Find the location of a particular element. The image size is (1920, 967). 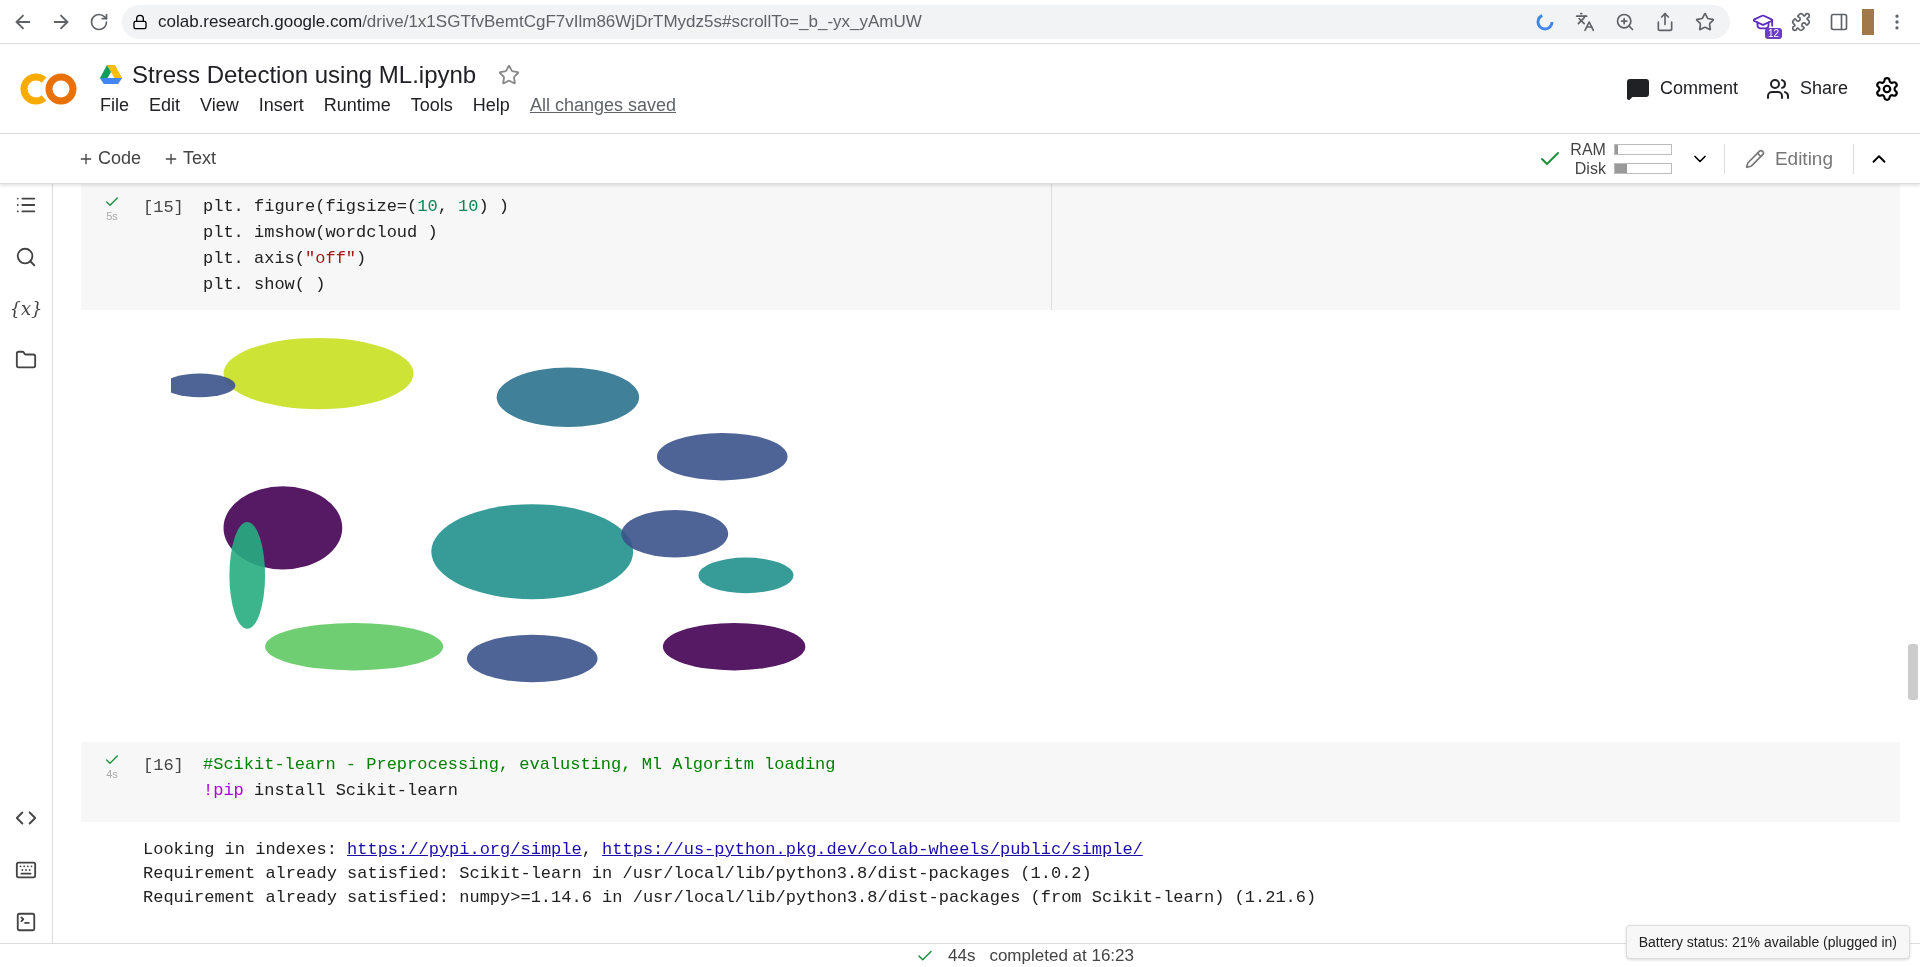

code-line: plt. imshow(wordcloud ) is located at coordinates (321, 233).